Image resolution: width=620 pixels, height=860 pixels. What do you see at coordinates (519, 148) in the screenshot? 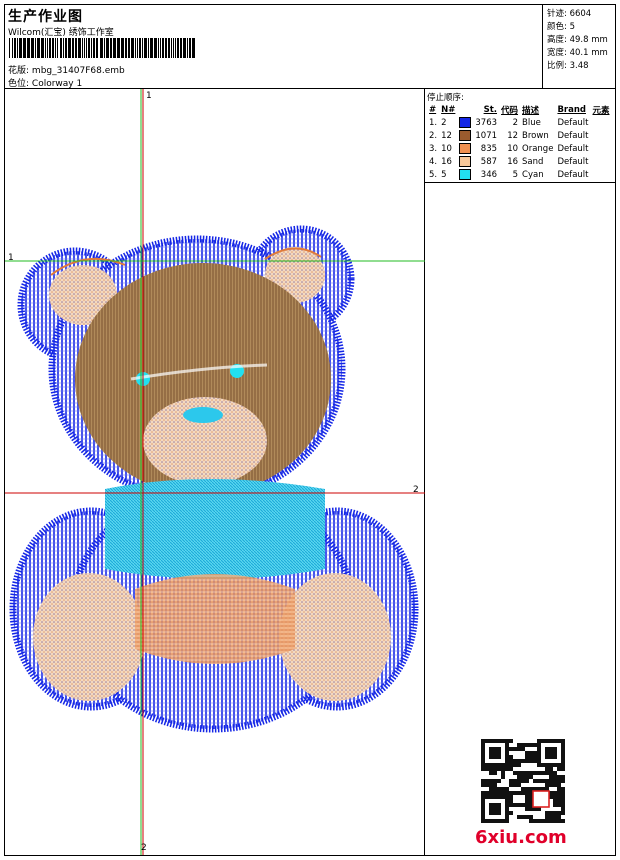
I see `table-row: 3. 10 835 10 Orange Default` at bounding box center [519, 148].